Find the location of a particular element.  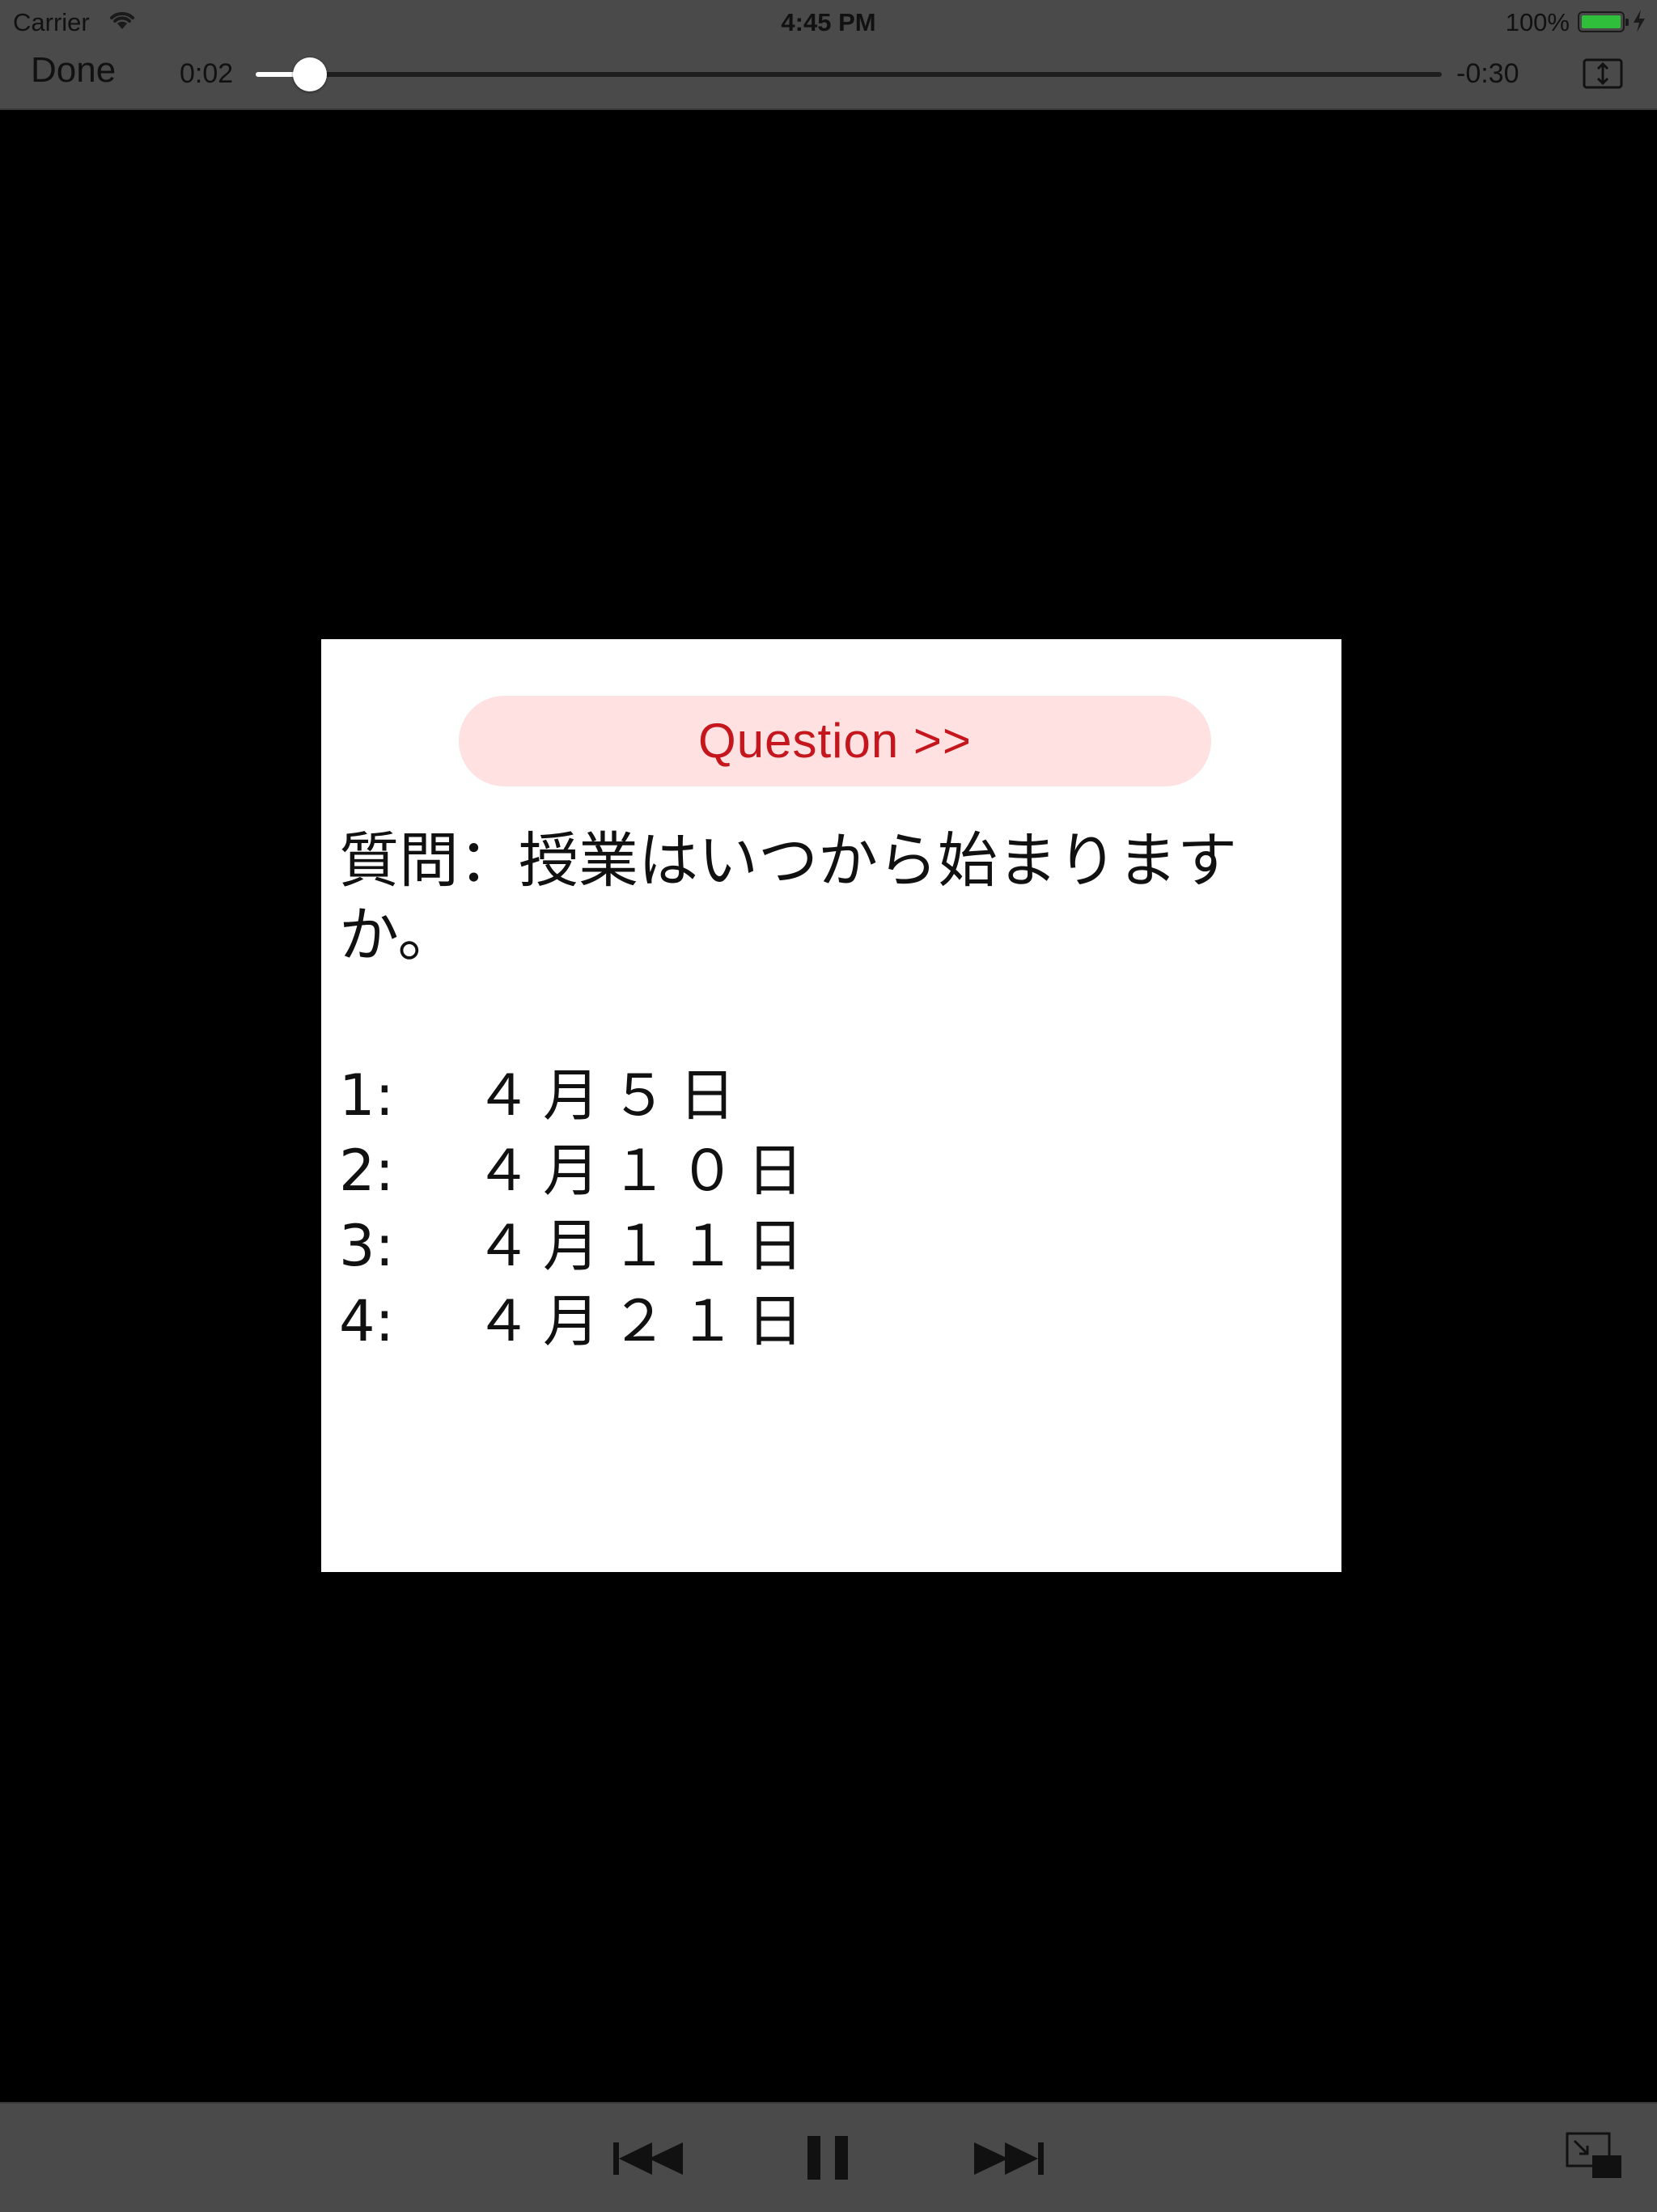

bottom-toolbar is located at coordinates (828, 2157).